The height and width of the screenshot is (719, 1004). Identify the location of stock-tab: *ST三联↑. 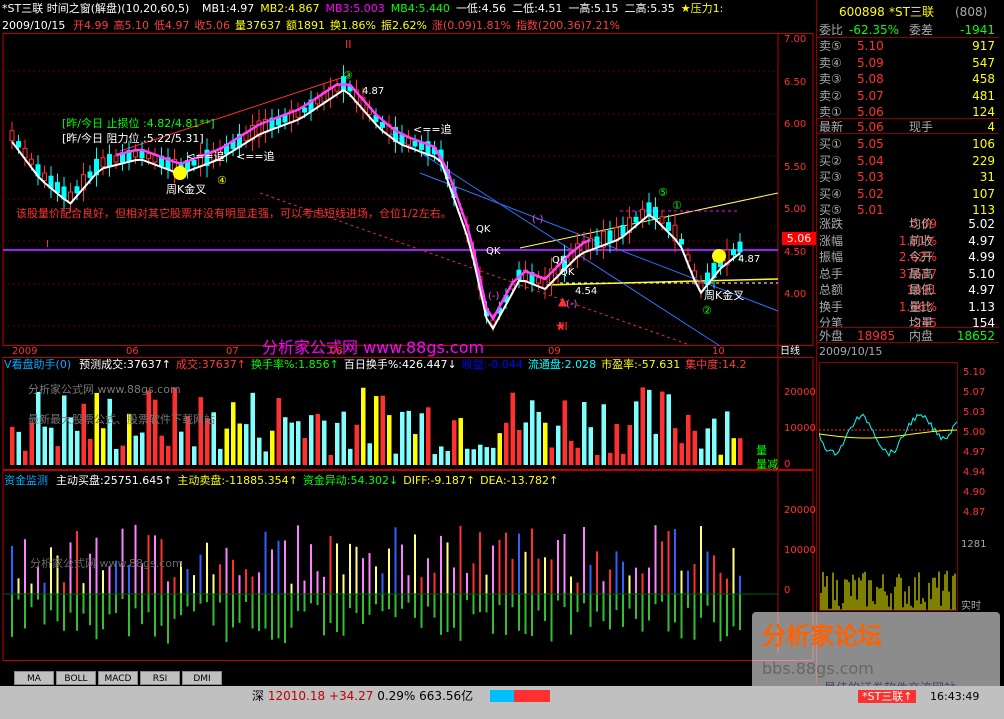
(887, 696).